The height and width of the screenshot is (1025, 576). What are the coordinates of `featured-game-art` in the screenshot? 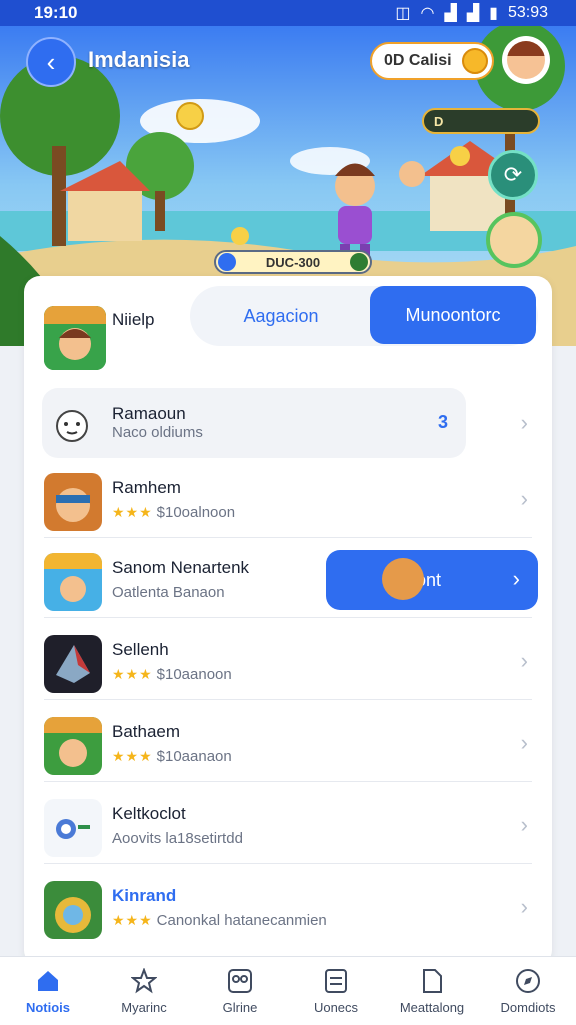 It's located at (75, 338).